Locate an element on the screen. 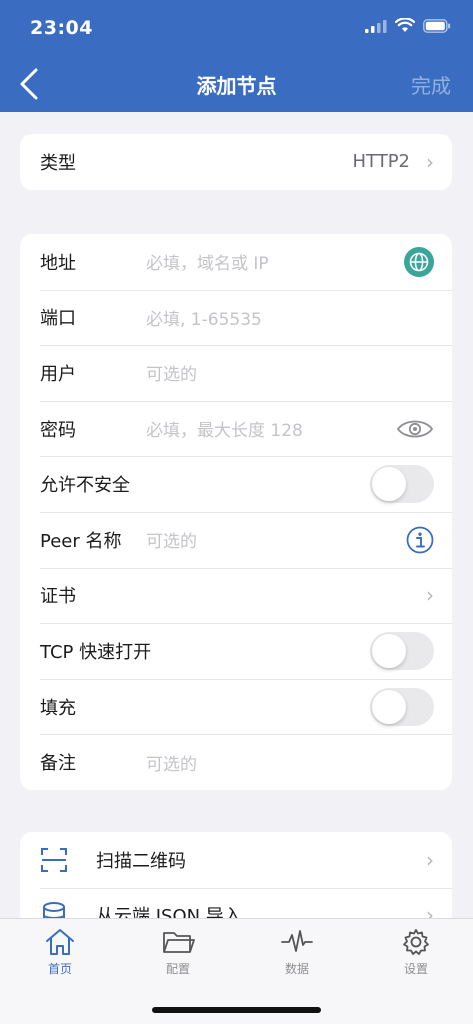 This screenshot has width=473, height=1024. address-row: 地址 必填，域名或 IP is located at coordinates (236, 262).